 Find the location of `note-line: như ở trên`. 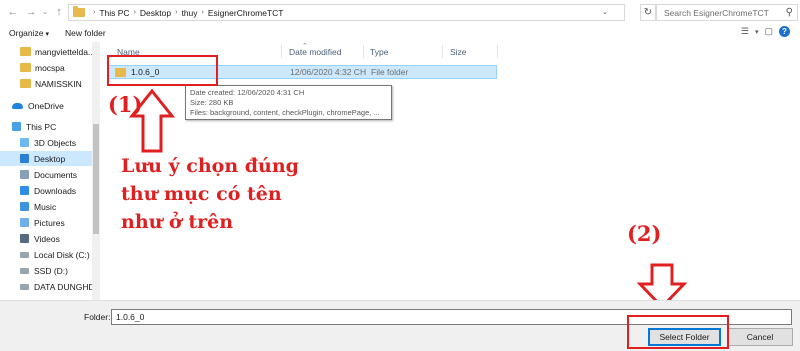

note-line: như ở trên is located at coordinates (177, 222).